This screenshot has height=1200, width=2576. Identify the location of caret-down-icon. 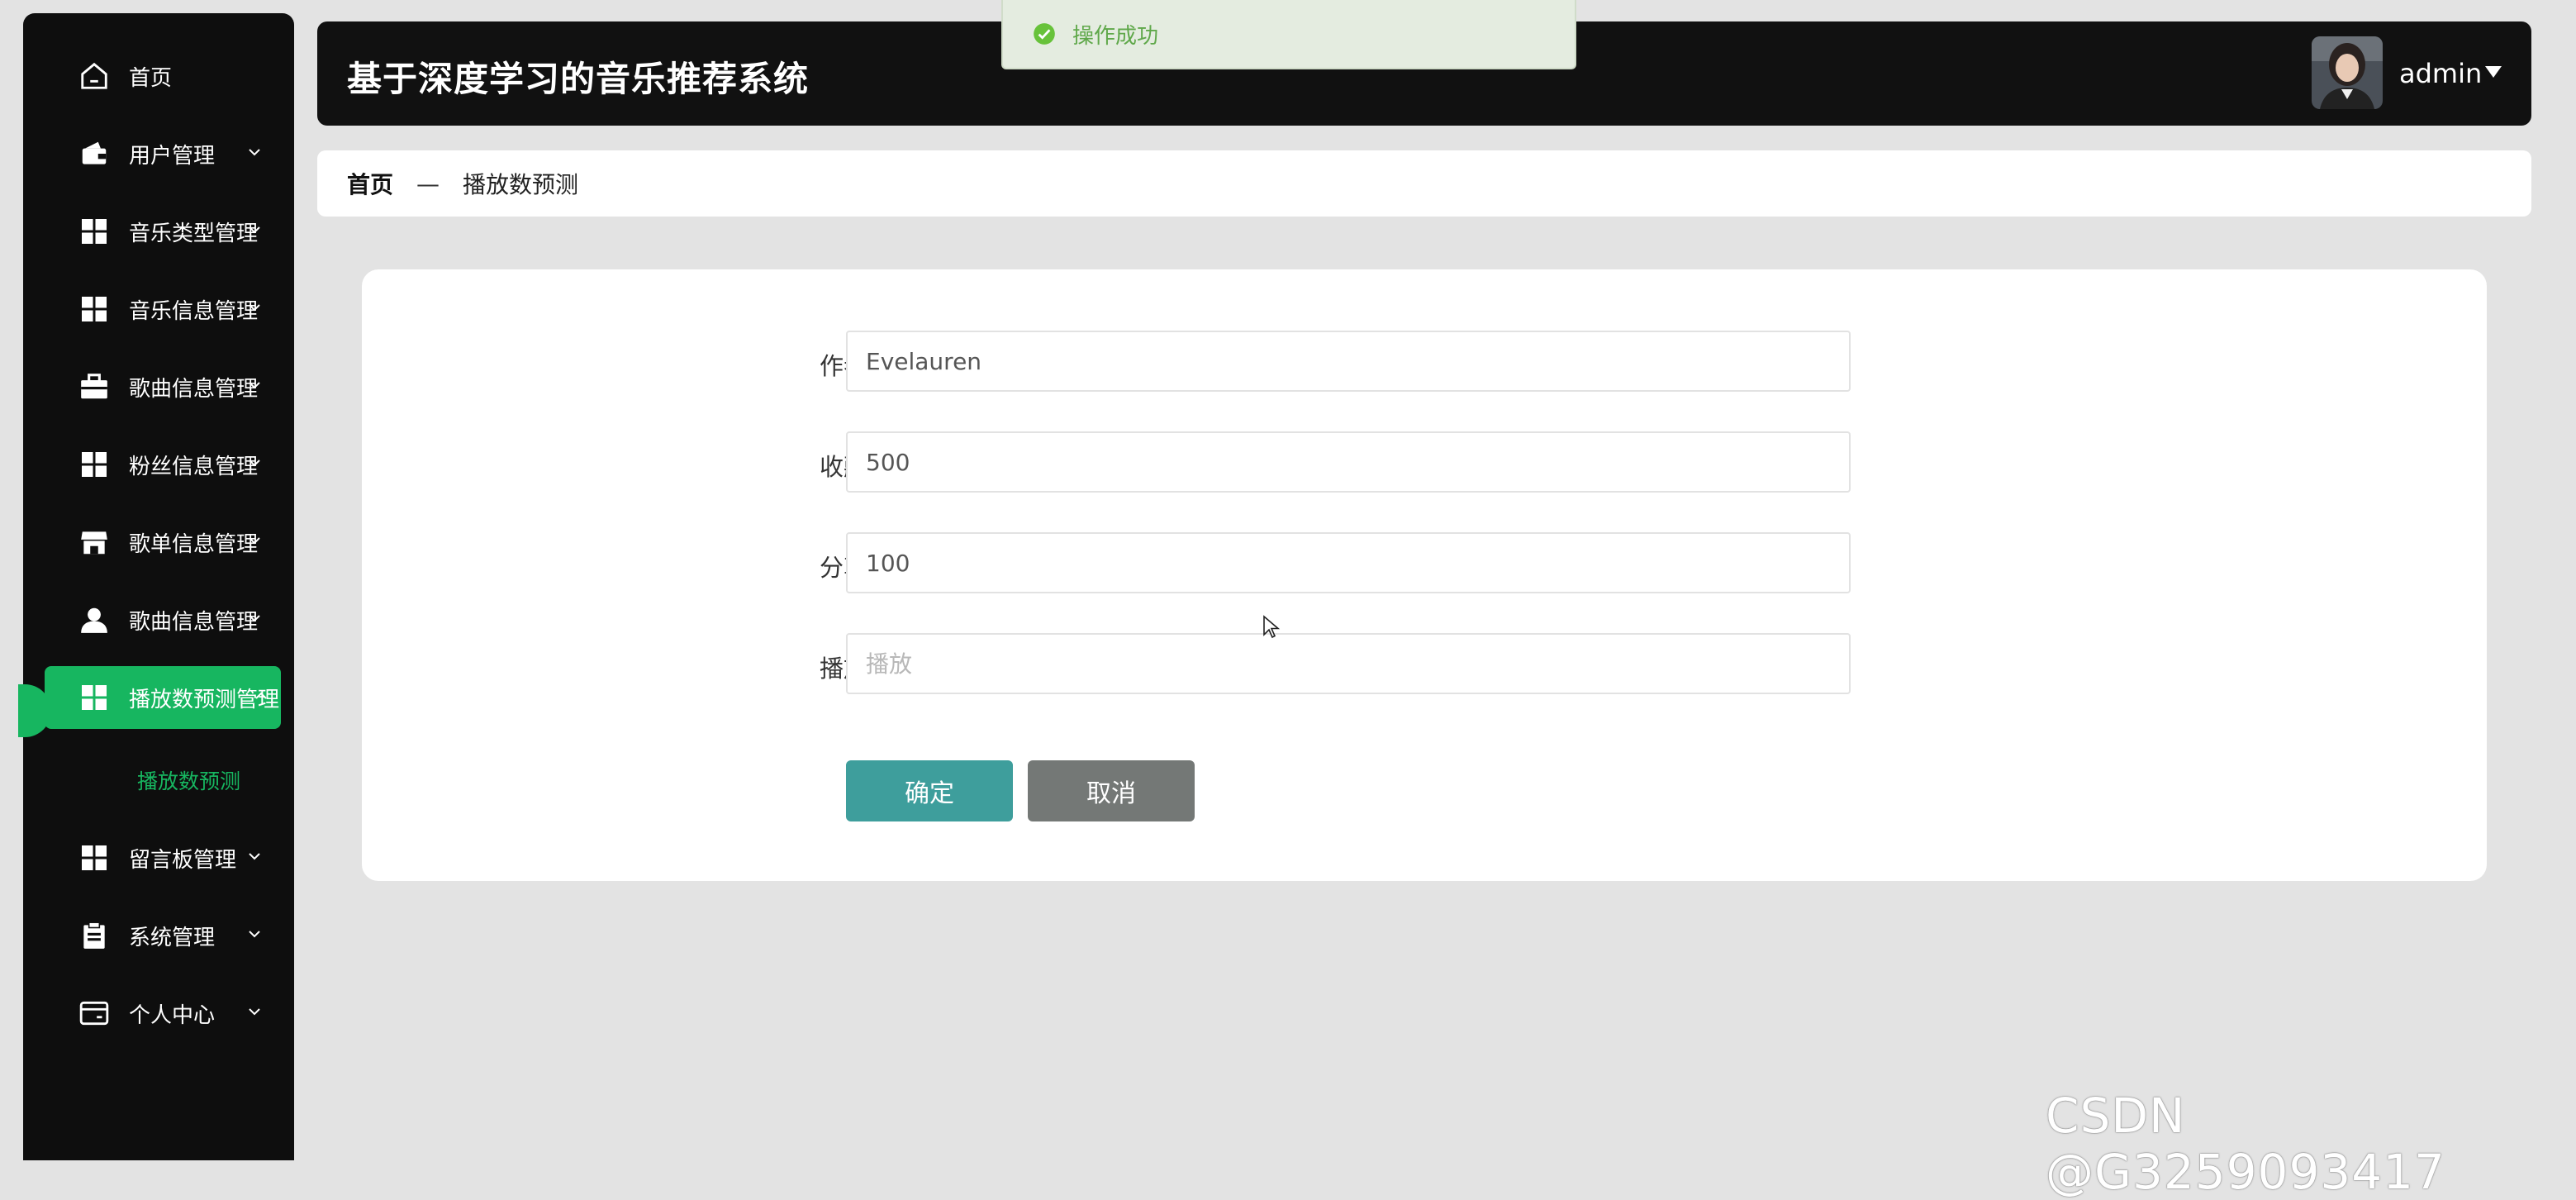
(2493, 71).